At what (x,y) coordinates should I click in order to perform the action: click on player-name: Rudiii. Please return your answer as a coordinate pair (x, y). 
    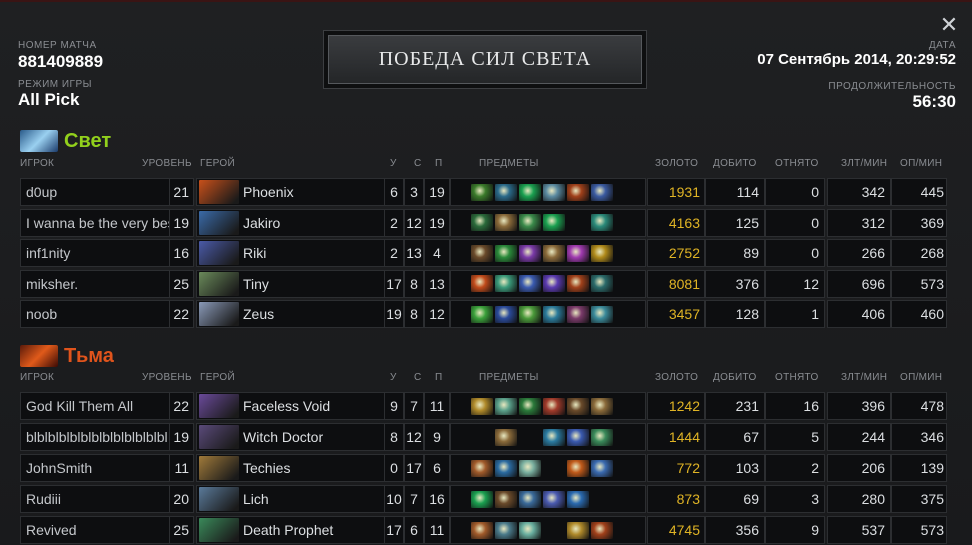
    Looking at the image, I should click on (95, 499).